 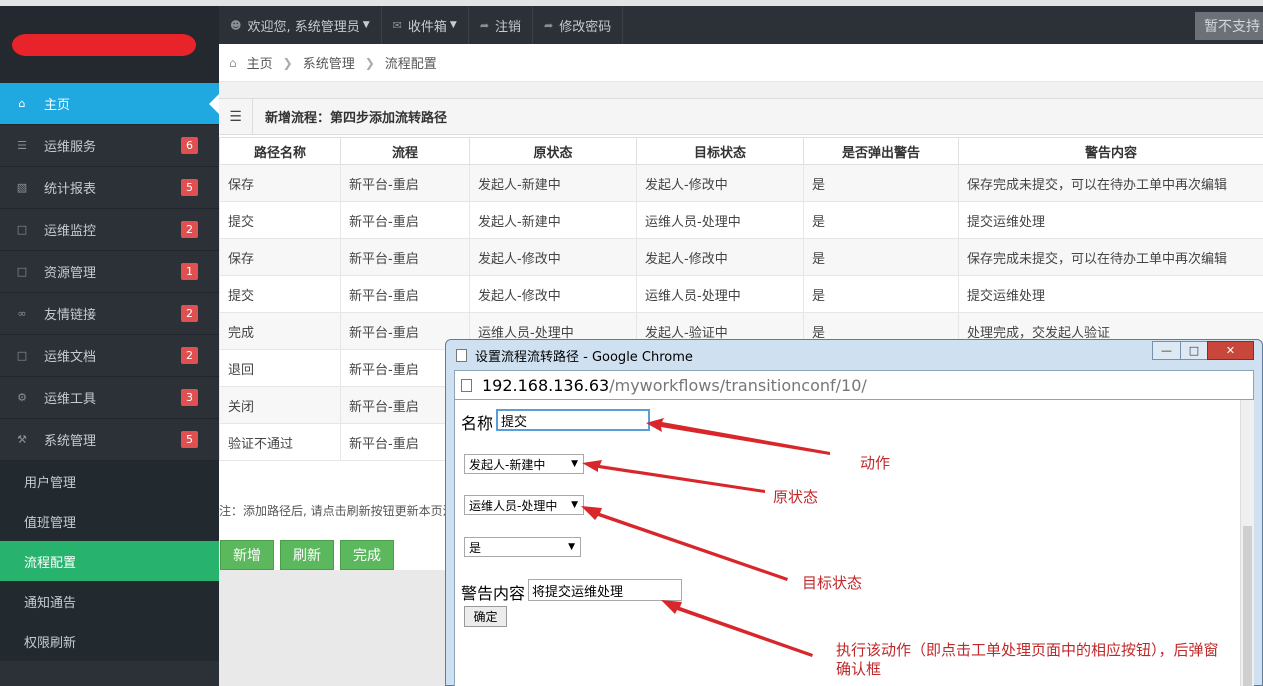 I want to click on url-host: 192.168.136.63, so click(x=546, y=385).